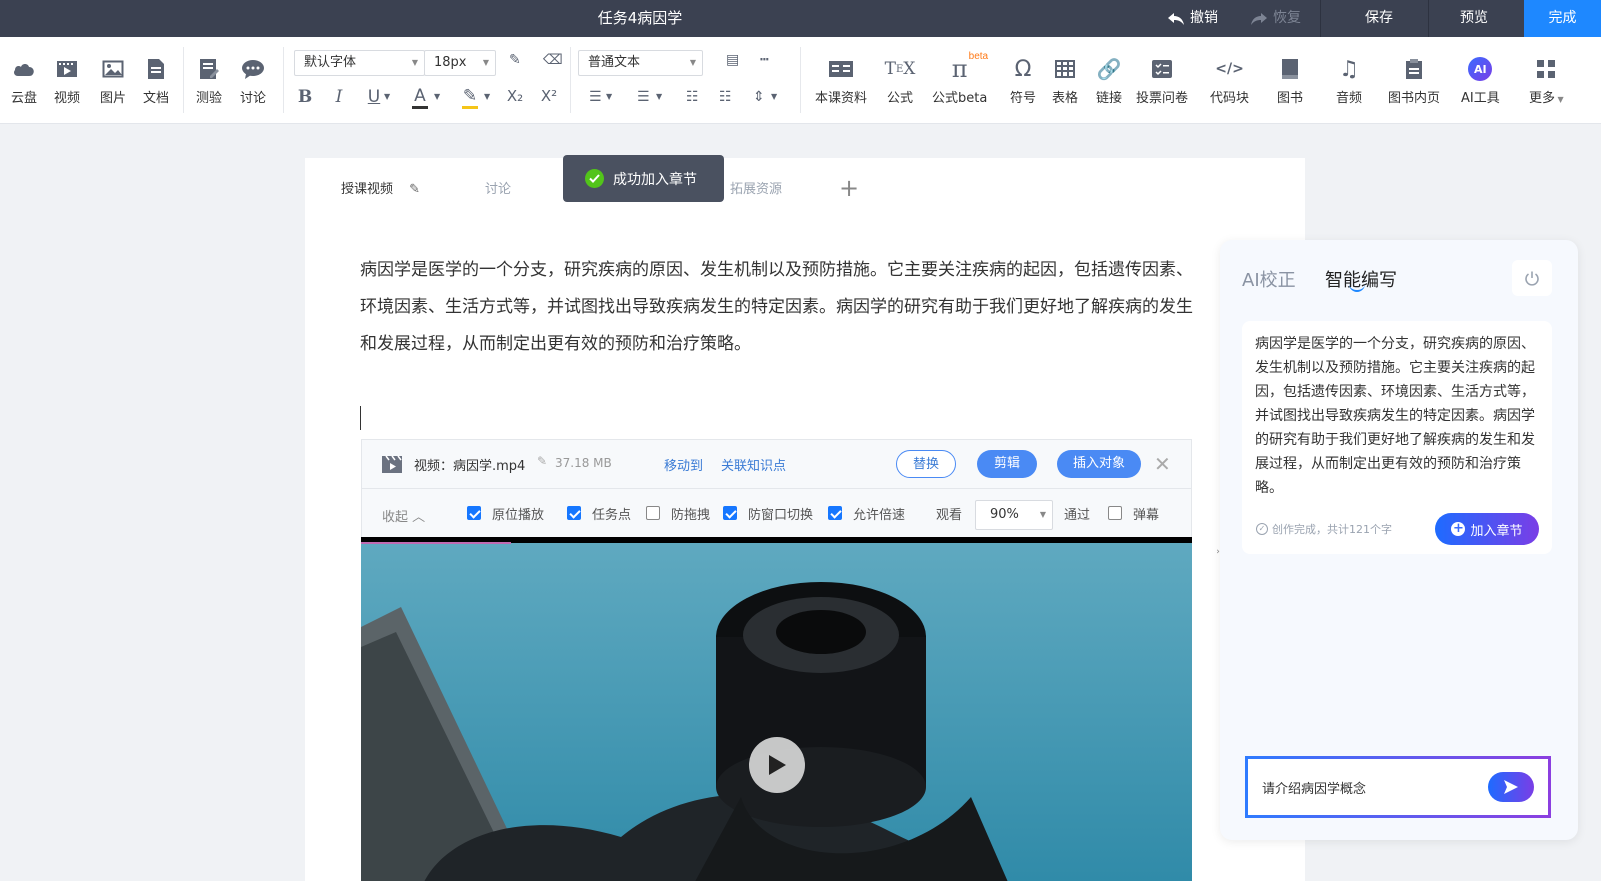 This screenshot has width=1601, height=881. I want to click on top-bar: 任务4病因学 撤销 恢复 保存 预览 完成, so click(800, 18).